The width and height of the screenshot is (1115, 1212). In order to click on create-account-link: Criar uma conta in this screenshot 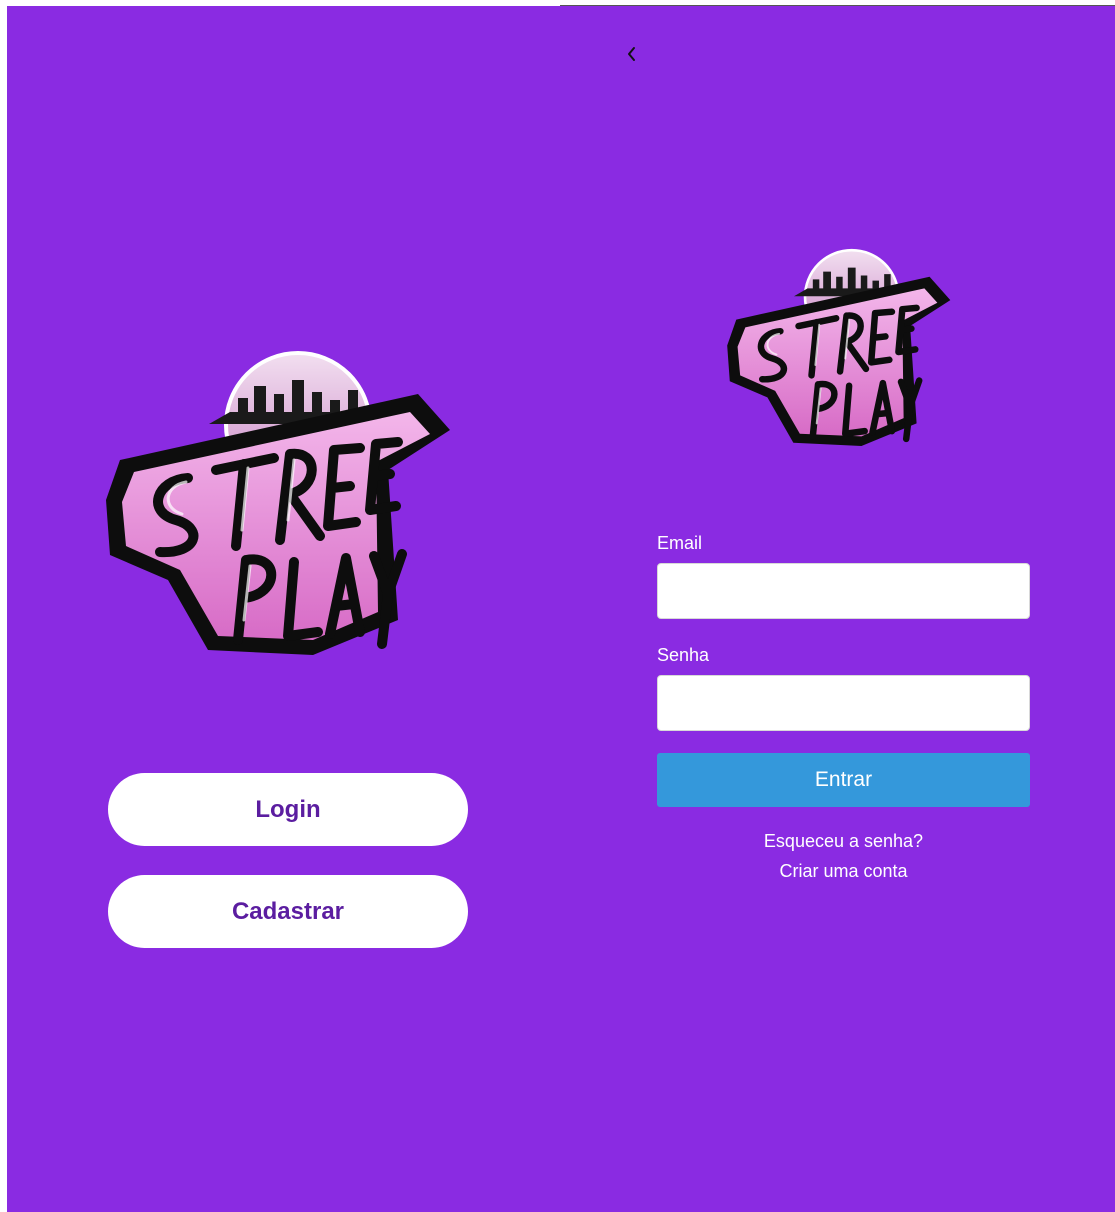, I will do `click(843, 871)`.